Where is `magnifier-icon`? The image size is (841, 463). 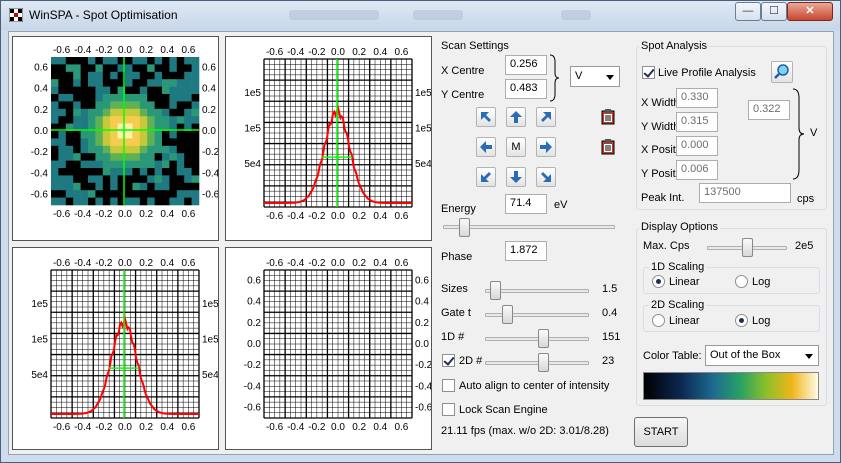 magnifier-icon is located at coordinates (781, 71).